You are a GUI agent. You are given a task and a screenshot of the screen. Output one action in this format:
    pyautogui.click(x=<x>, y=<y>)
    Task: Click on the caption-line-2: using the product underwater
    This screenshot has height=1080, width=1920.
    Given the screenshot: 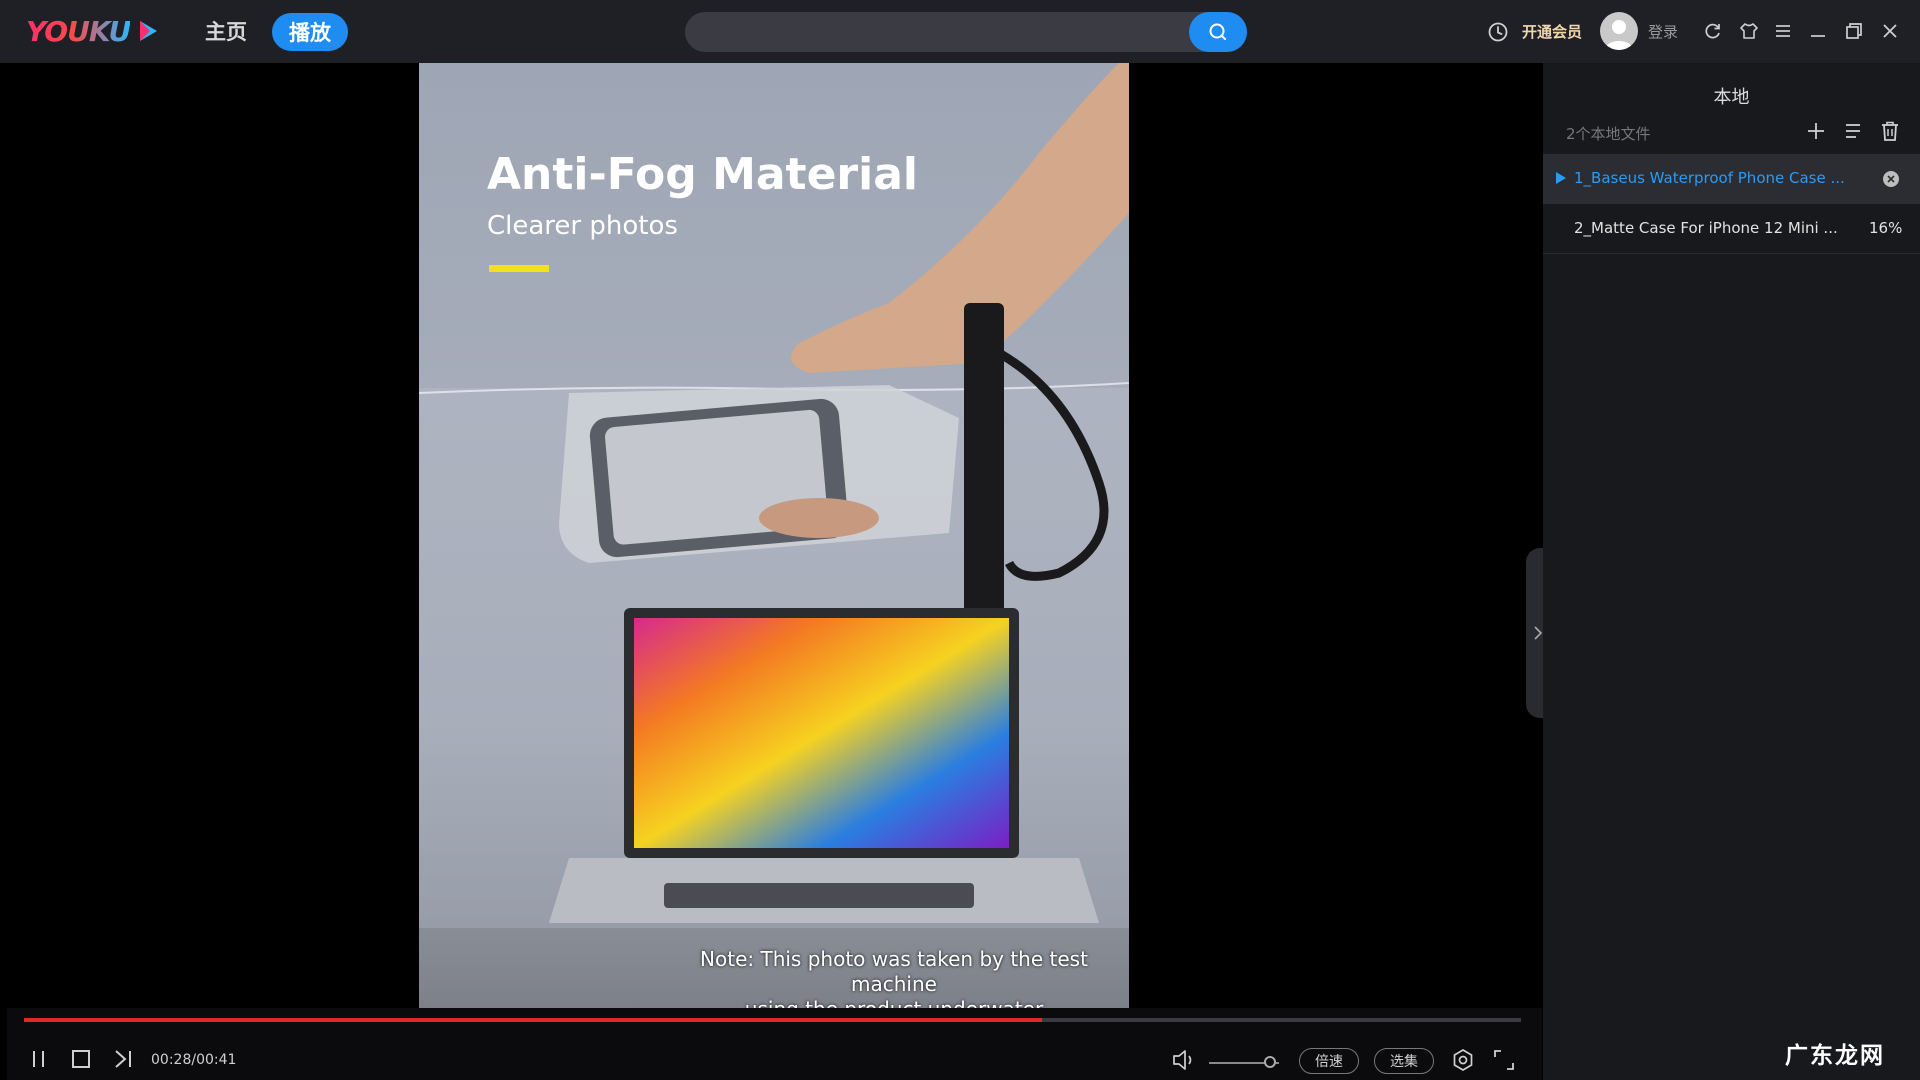 What is the action you would take?
    pyautogui.click(x=894, y=1002)
    